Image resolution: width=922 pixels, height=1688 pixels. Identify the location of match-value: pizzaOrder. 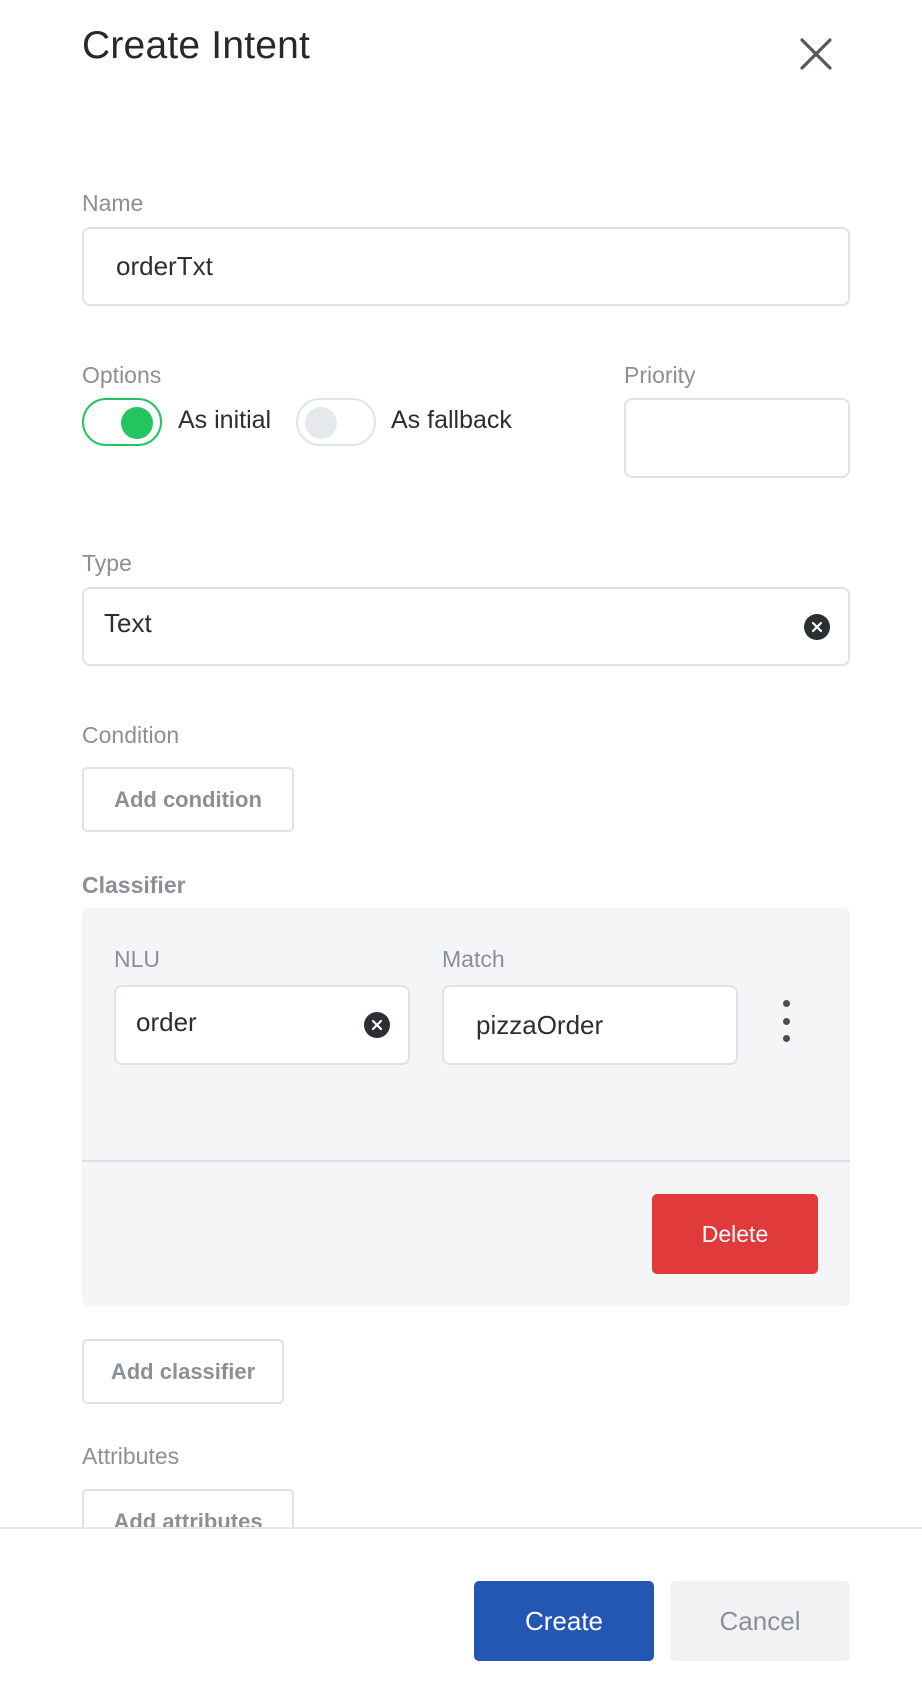
(540, 1024).